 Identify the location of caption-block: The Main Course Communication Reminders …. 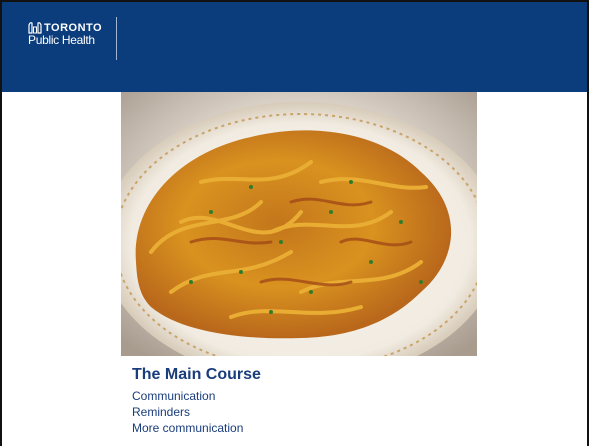
(196, 401).